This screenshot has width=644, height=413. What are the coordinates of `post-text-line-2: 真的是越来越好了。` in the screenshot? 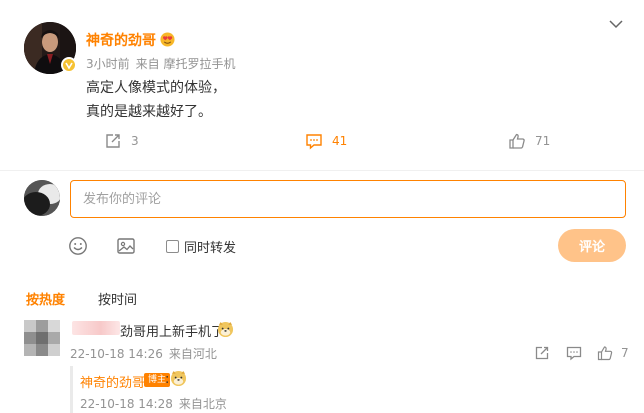 It's located at (149, 112).